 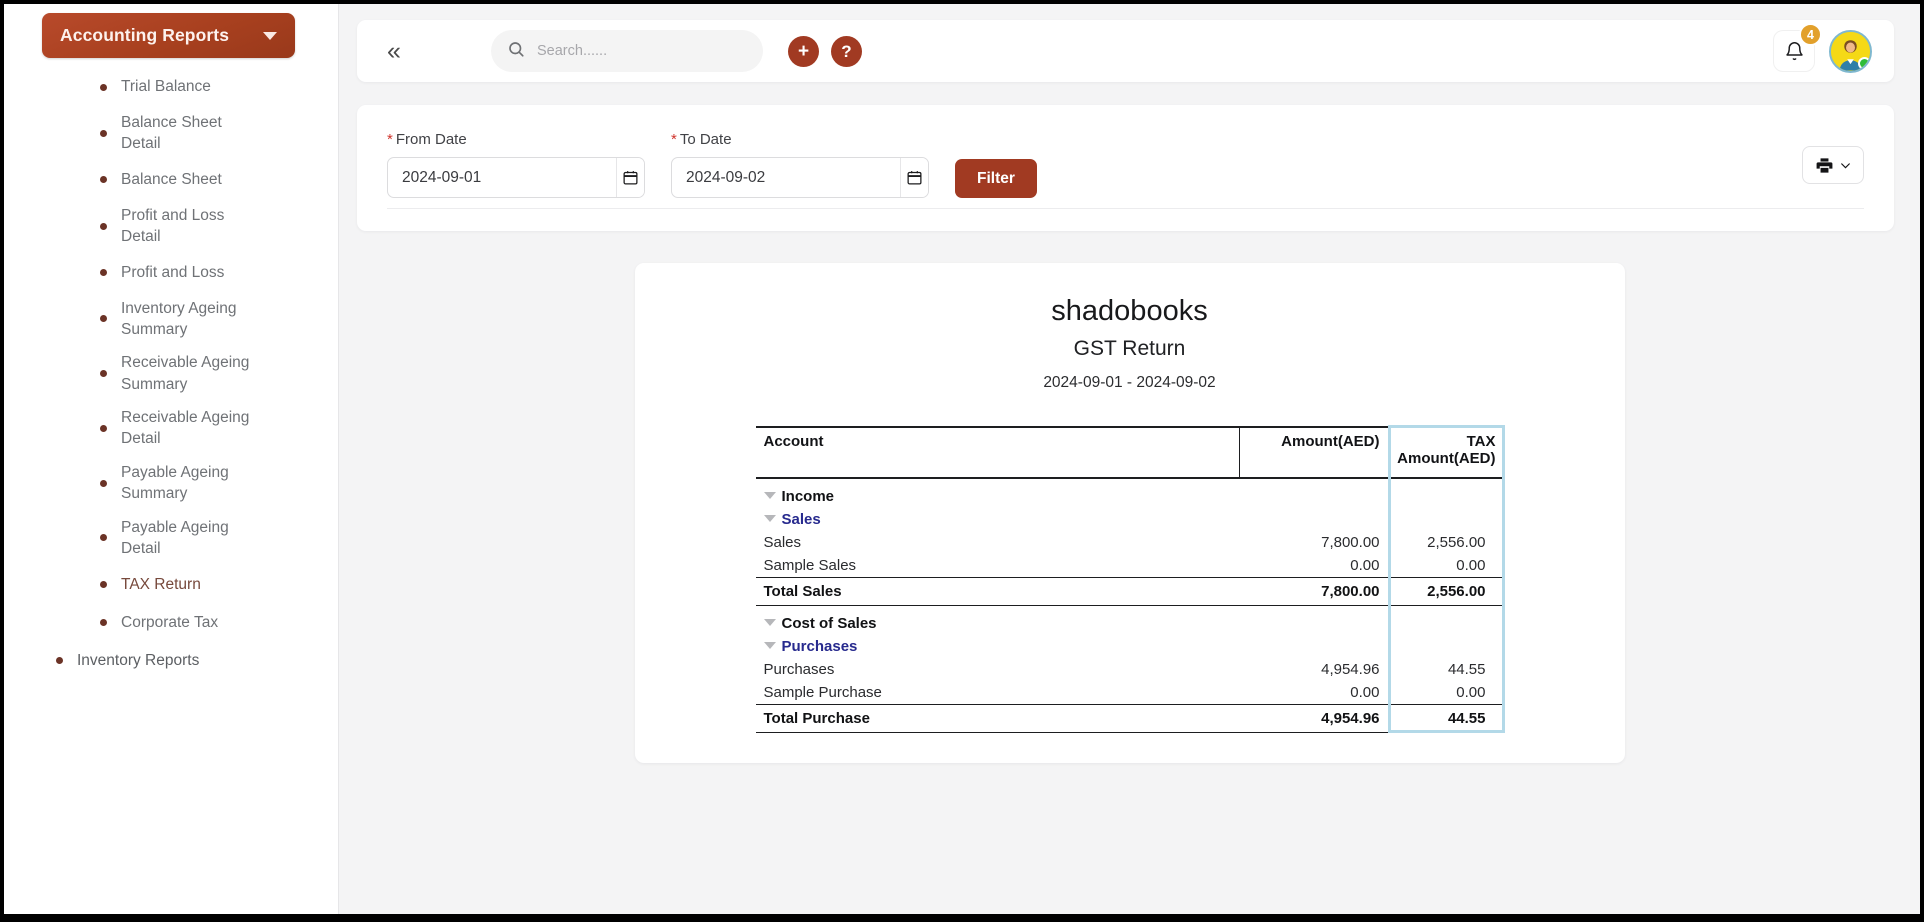 What do you see at coordinates (822, 692) in the screenshot?
I see `account-label: Sample Purchase` at bounding box center [822, 692].